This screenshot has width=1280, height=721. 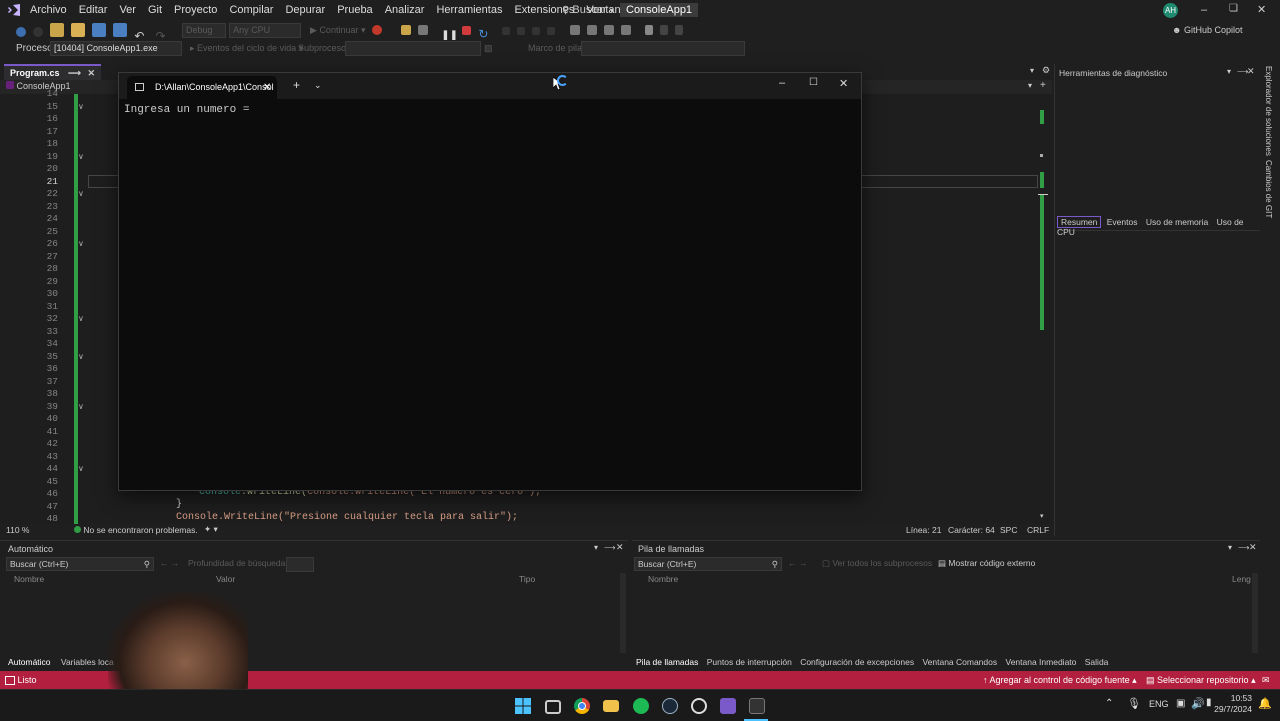 I want to click on chevron-down-icon: ⌄, so click(x=318, y=85).